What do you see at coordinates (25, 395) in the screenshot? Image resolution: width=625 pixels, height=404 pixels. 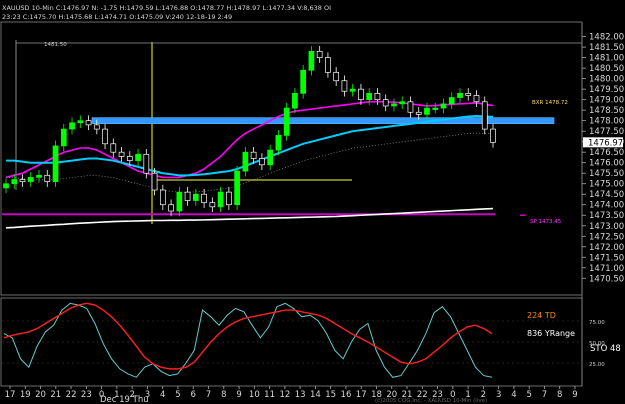 I see `x-tick-label: 19` at bounding box center [25, 395].